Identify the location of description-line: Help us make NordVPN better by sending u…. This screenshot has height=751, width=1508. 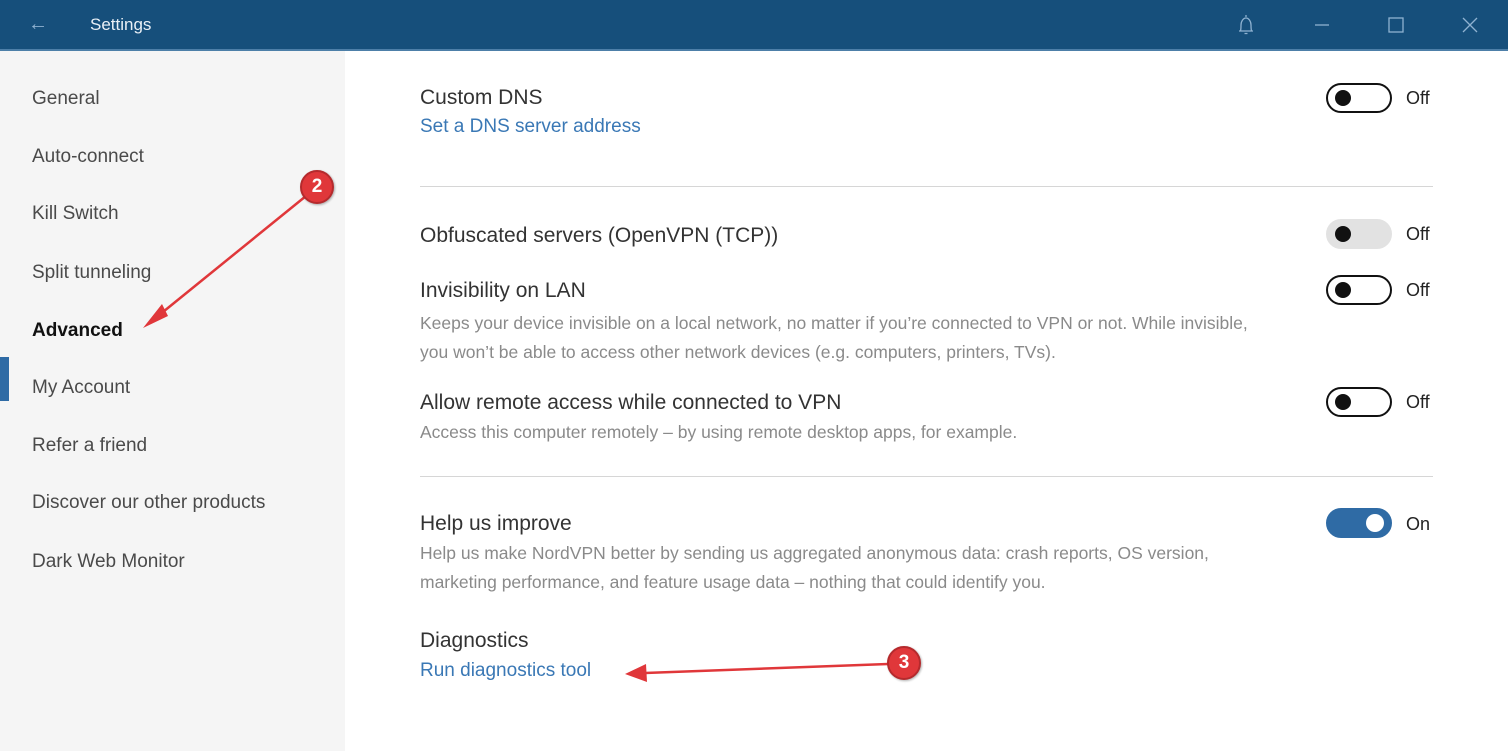
(814, 553).